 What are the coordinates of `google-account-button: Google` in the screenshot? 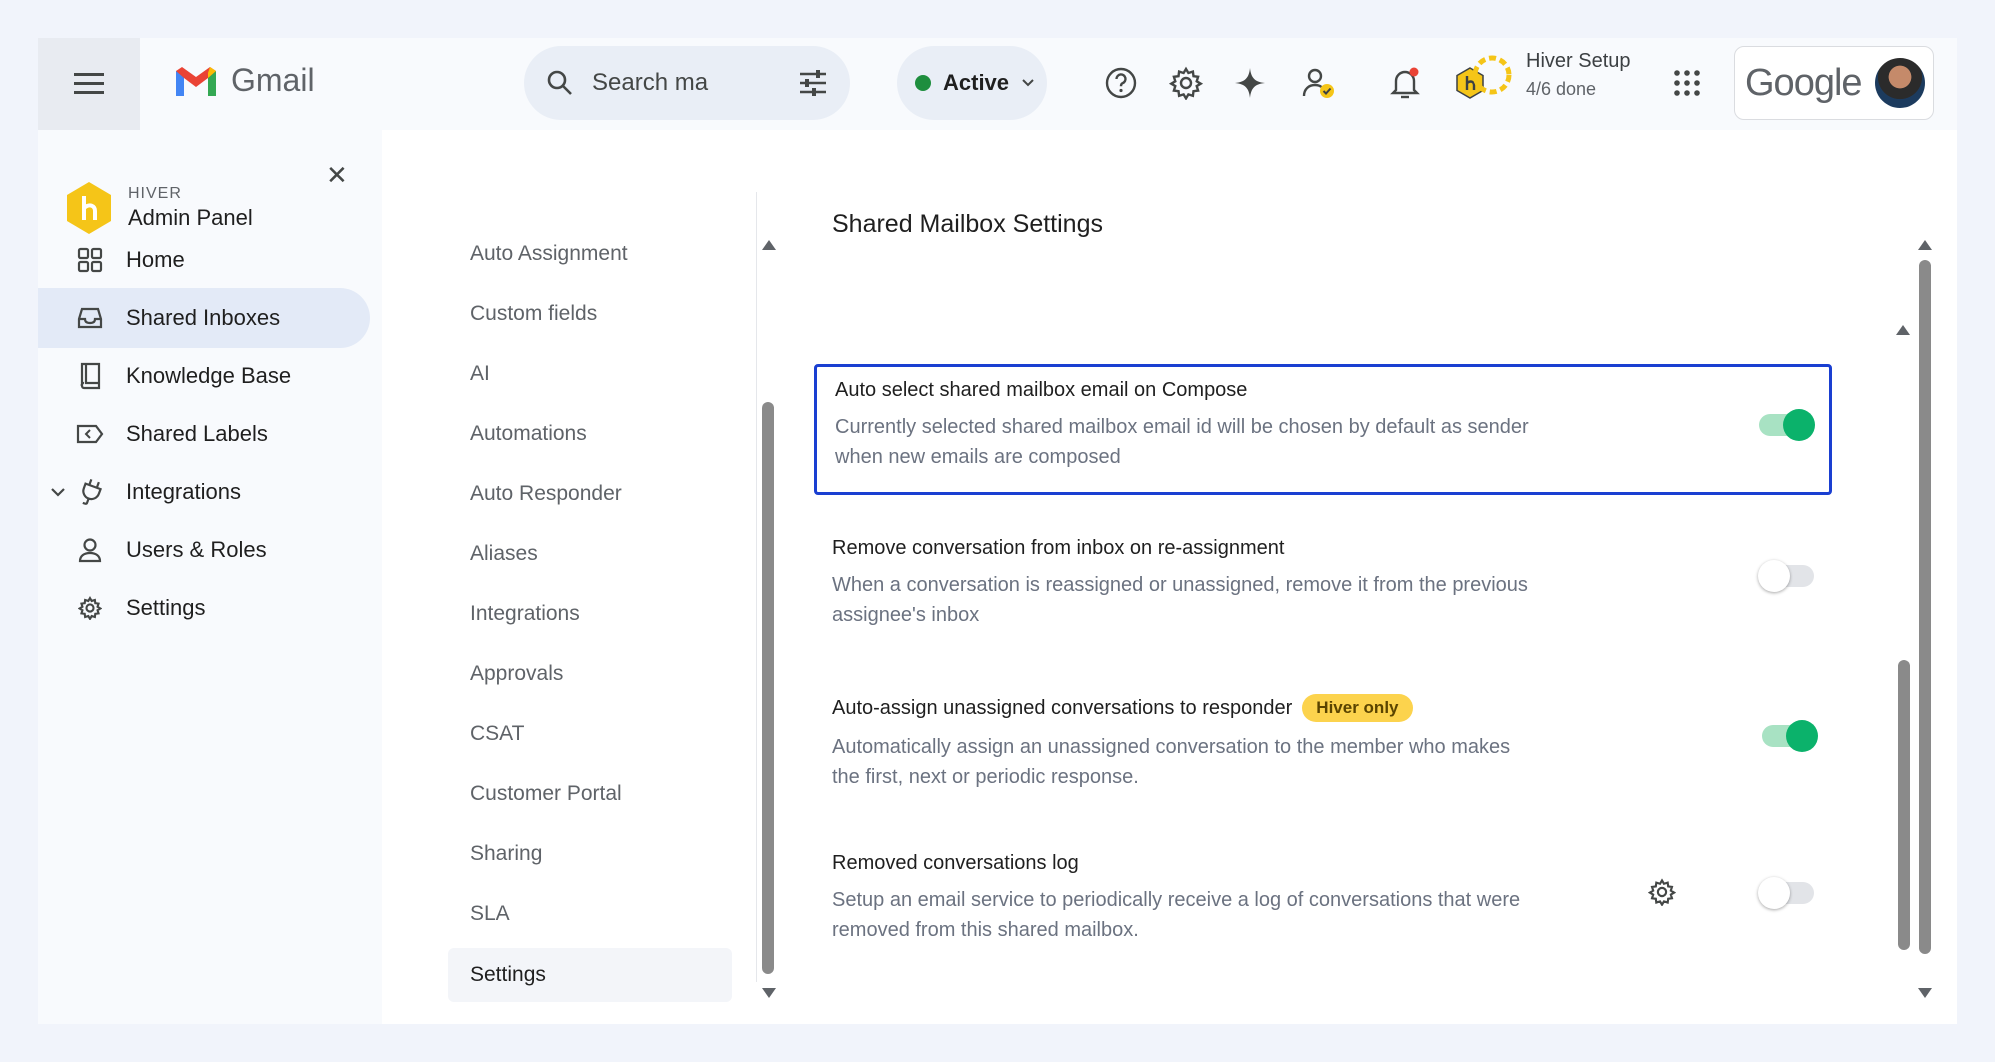 It's located at (1834, 83).